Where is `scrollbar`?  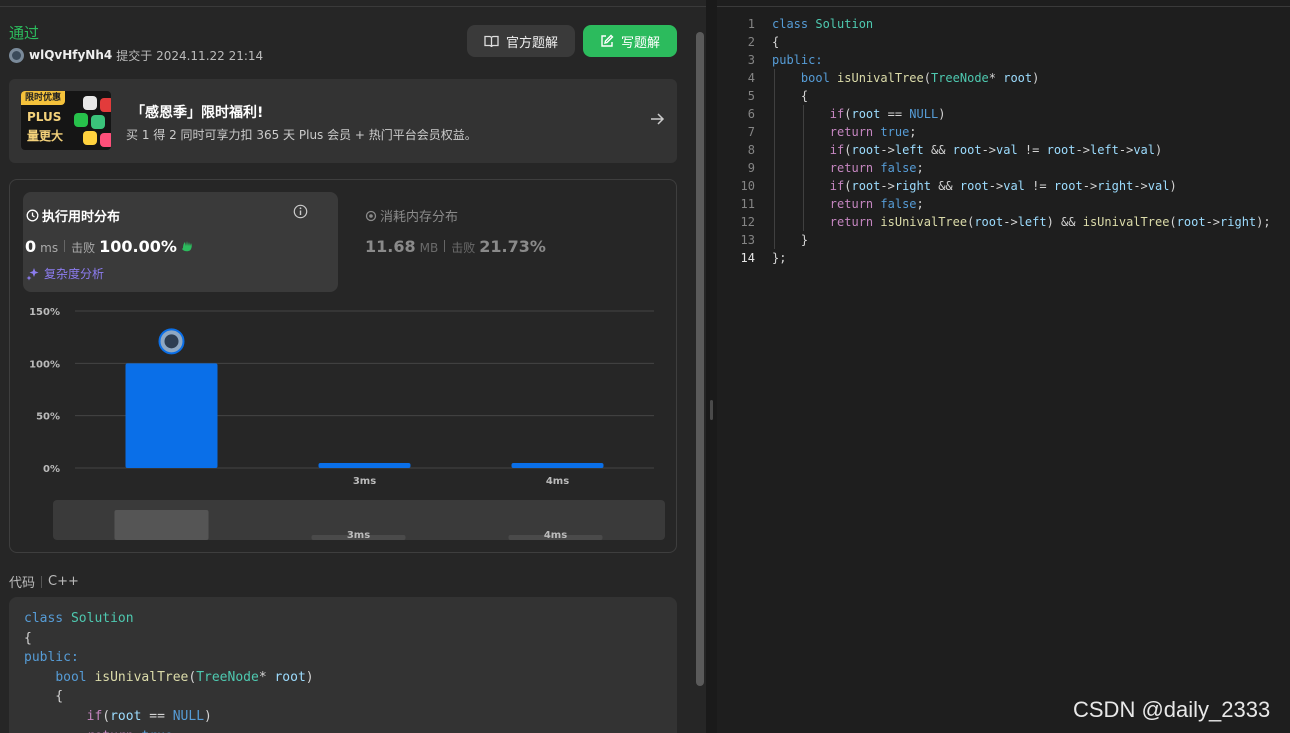
scrollbar is located at coordinates (700, 359).